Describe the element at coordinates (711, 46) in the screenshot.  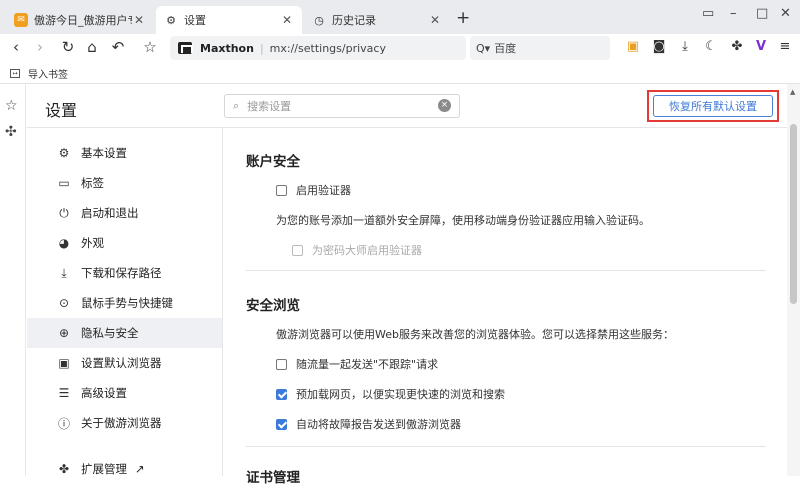
I see `night-mode-icon: ☾` at that location.